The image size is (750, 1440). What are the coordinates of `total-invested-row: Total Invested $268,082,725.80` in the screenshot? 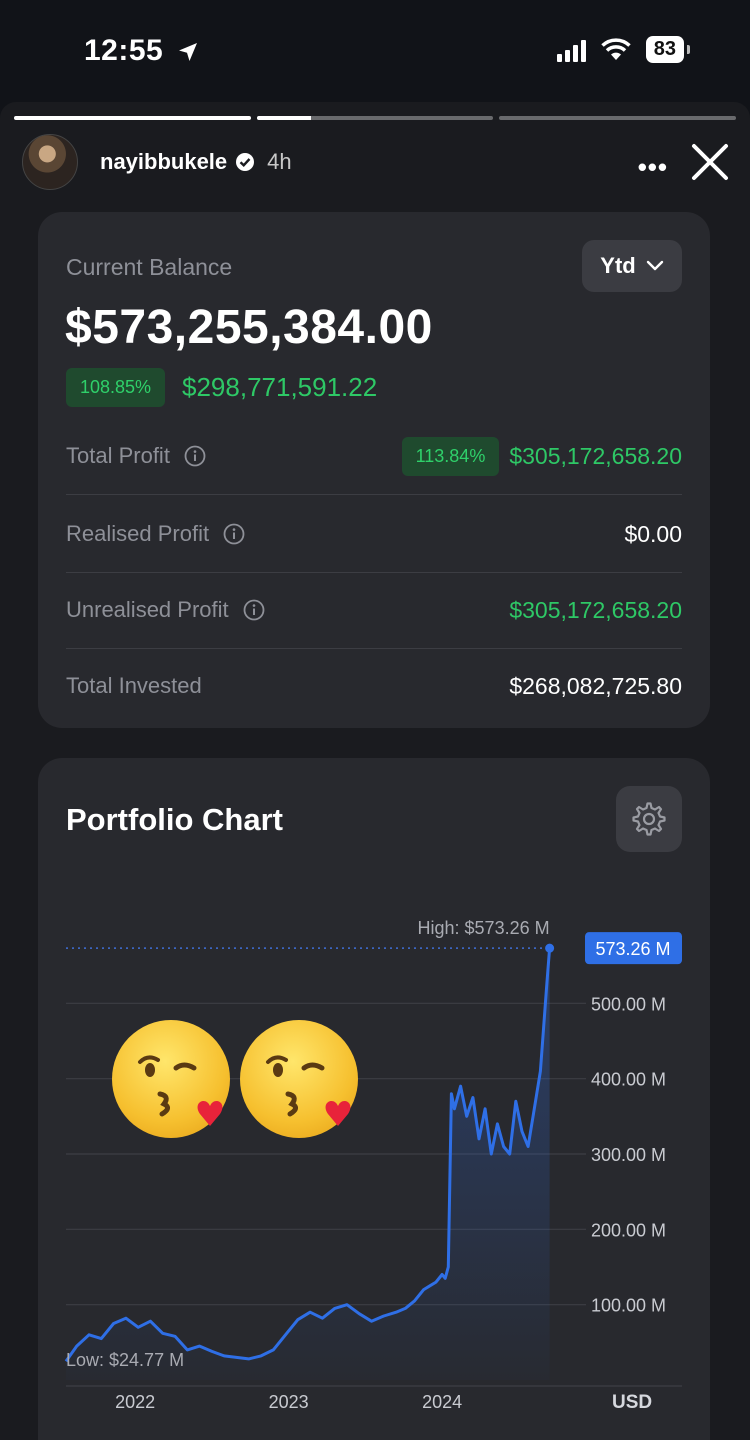 It's located at (374, 686).